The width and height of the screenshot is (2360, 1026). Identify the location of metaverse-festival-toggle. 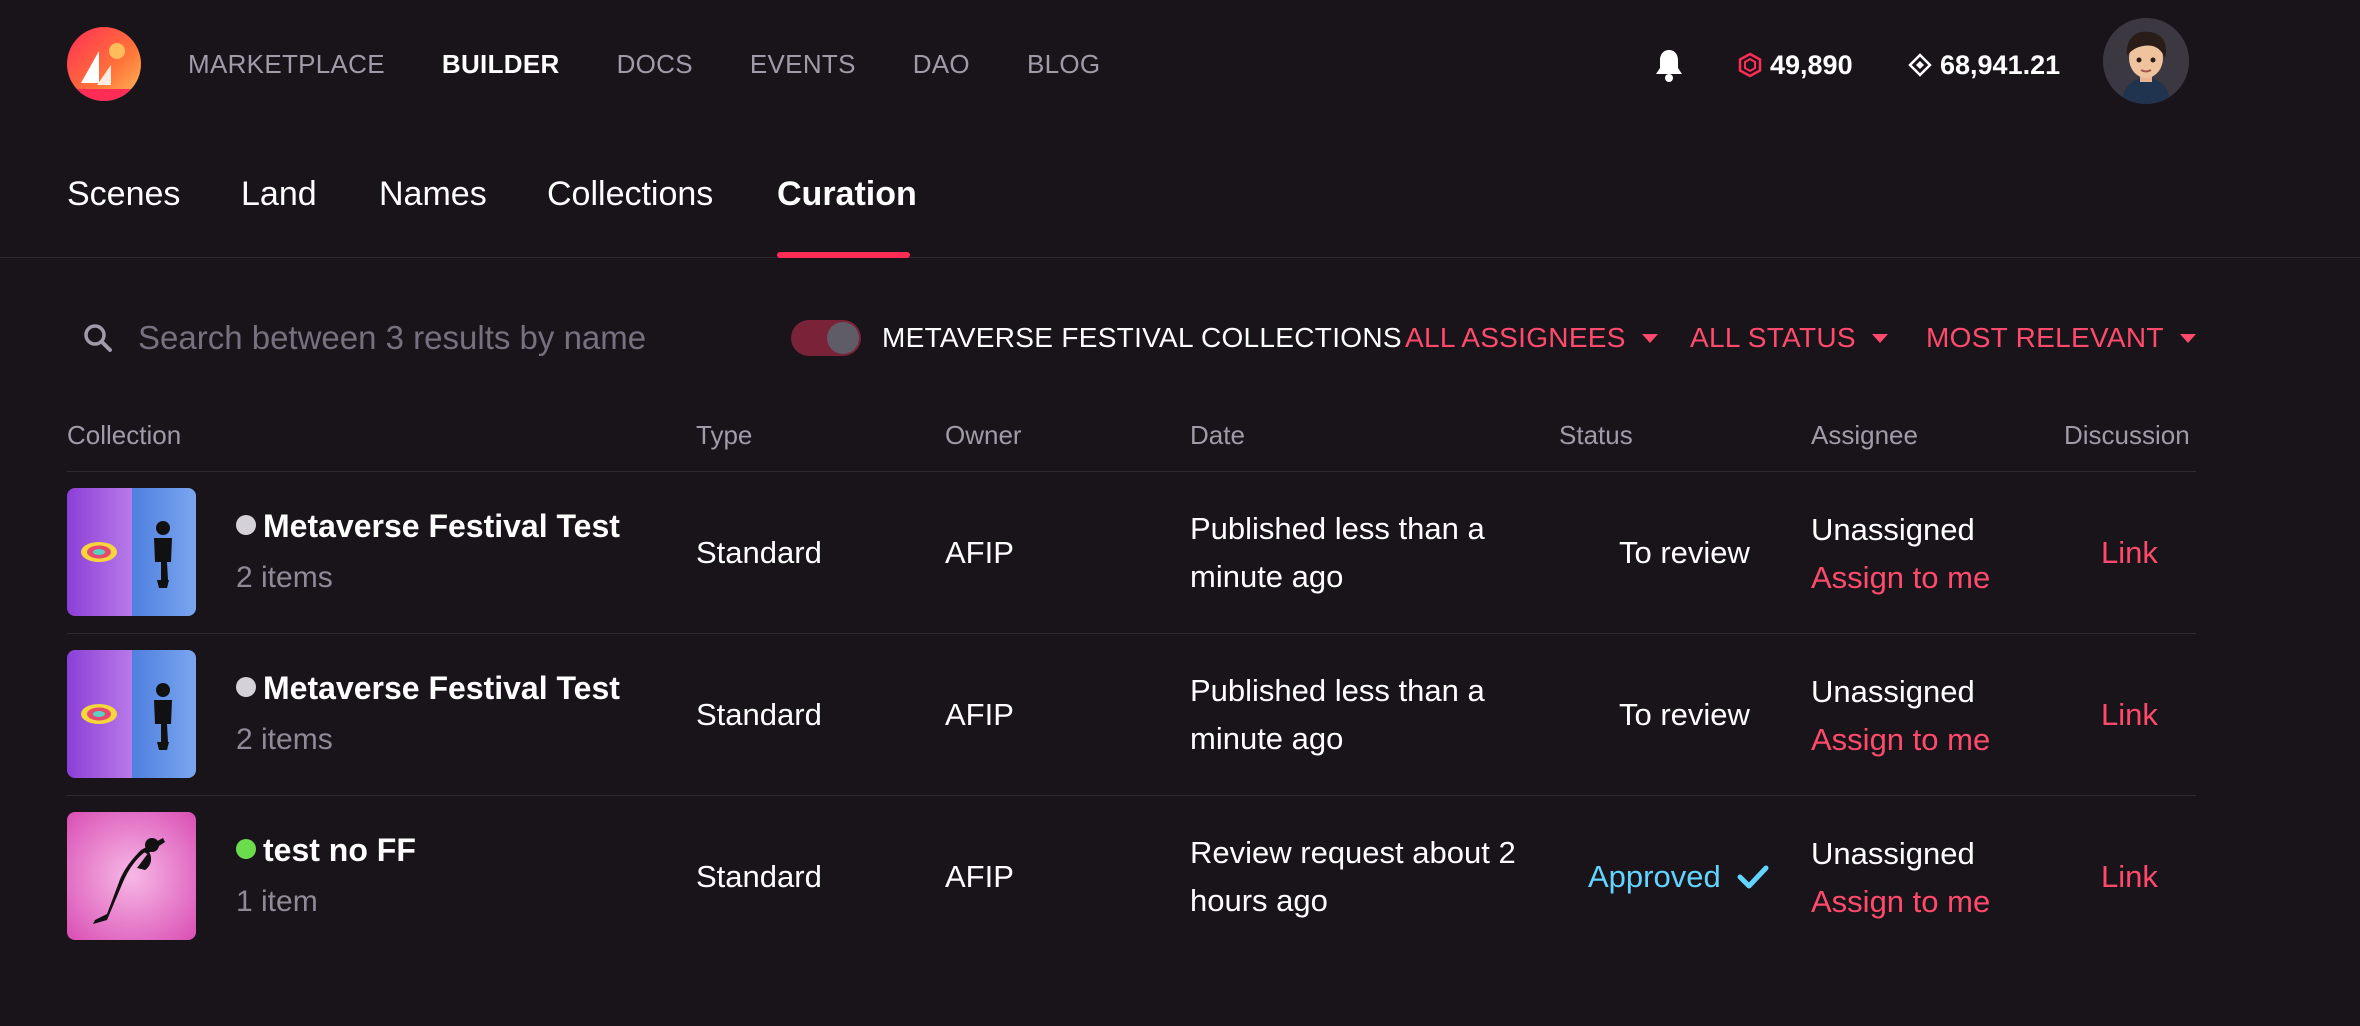
(826, 338).